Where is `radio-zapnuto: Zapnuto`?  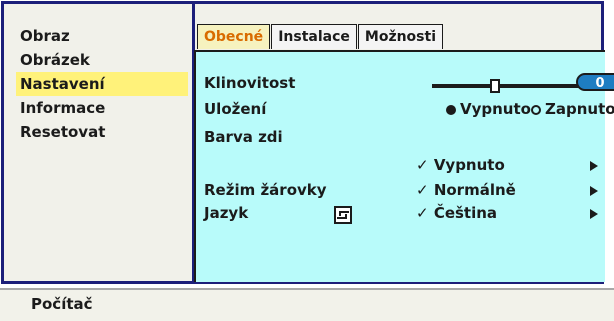 radio-zapnuto: Zapnuto is located at coordinates (572, 109).